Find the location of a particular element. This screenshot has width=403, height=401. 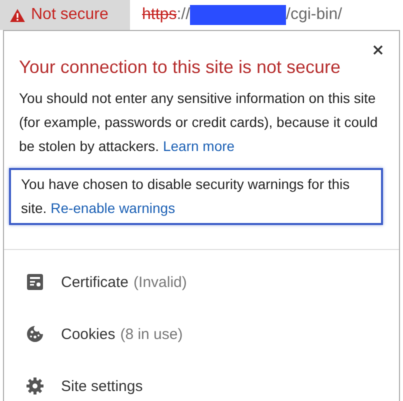

close-icon is located at coordinates (378, 50).